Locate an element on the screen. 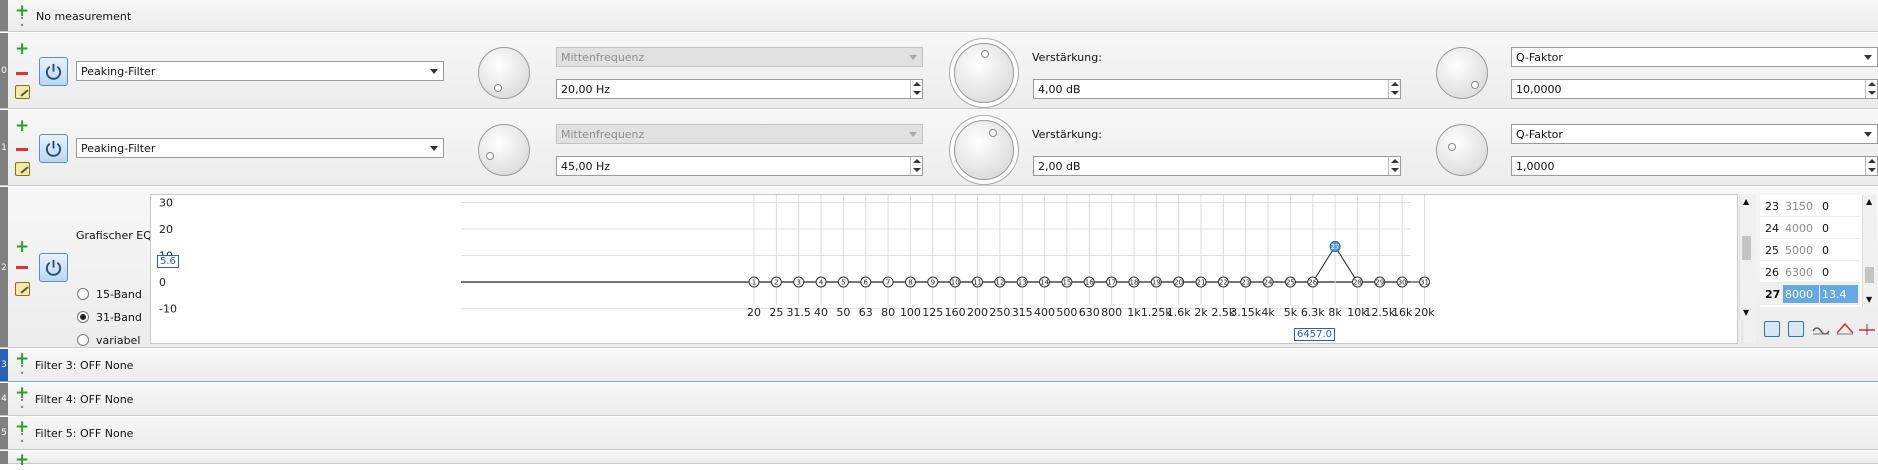 The height and width of the screenshot is (470, 1878). band-freq: 3150 is located at coordinates (1799, 206).